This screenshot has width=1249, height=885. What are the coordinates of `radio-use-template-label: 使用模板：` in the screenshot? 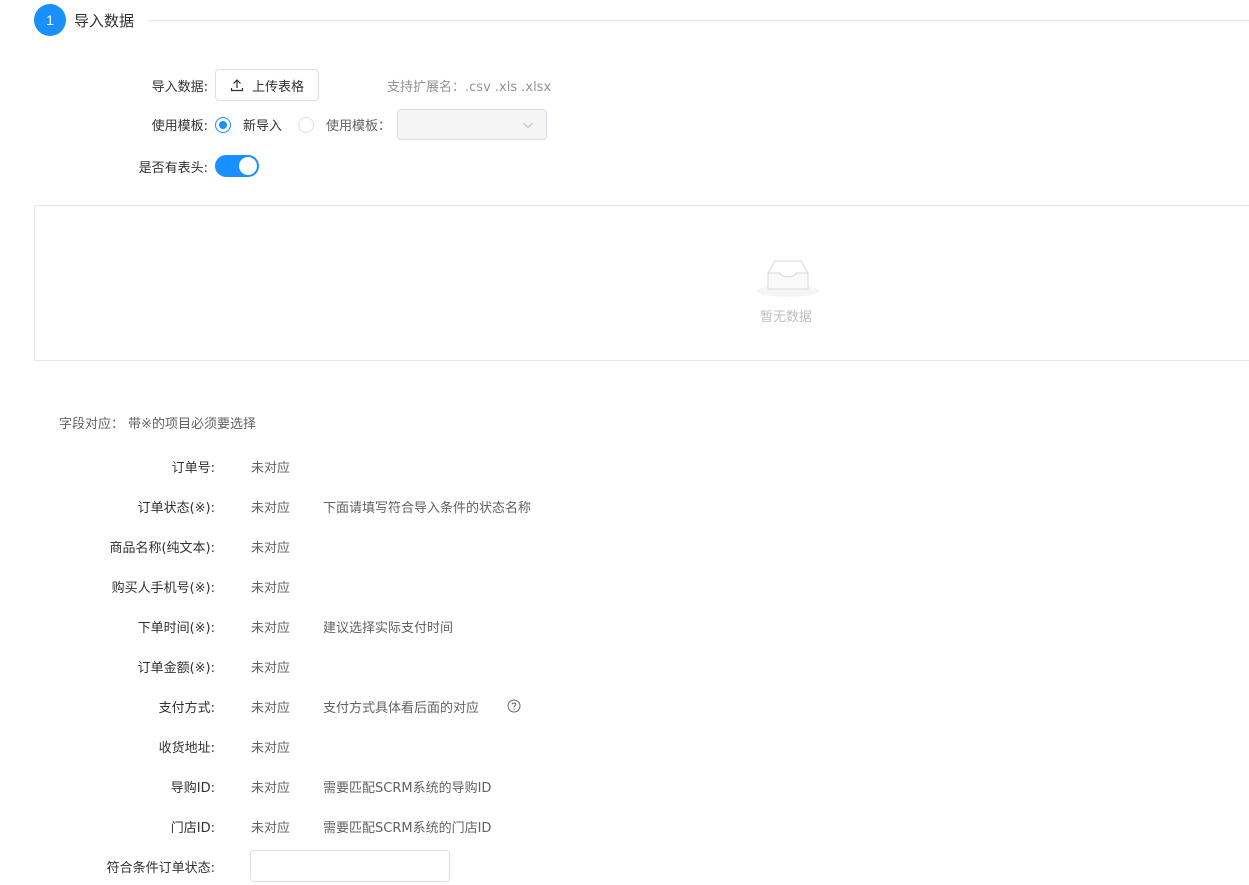 It's located at (359, 126).